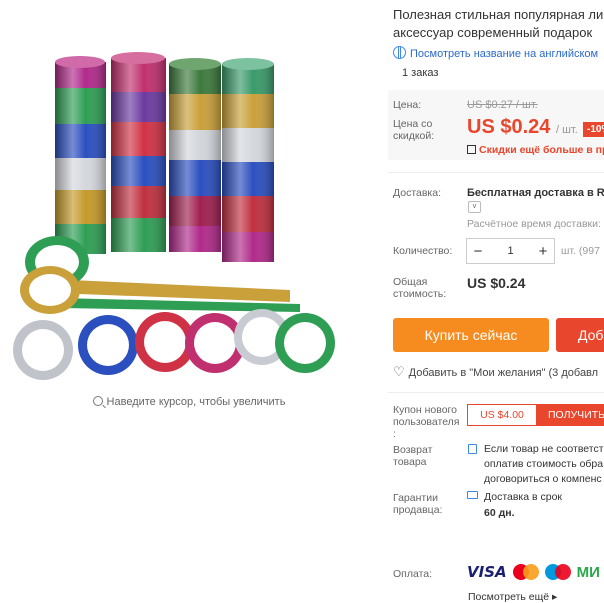  I want to click on total-label-line2: стоимость:, so click(420, 294).